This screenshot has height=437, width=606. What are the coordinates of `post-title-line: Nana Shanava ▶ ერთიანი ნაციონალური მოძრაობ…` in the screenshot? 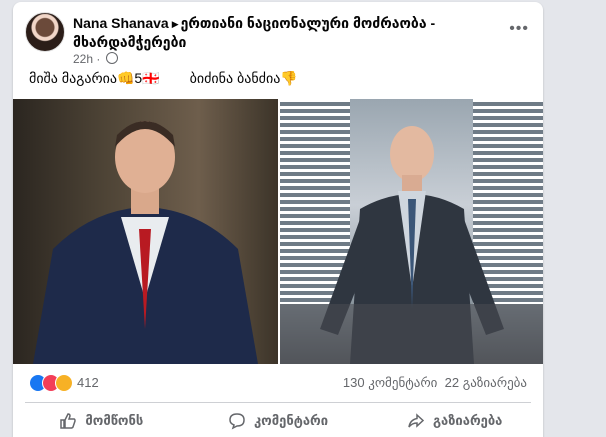 It's located at (273, 32).